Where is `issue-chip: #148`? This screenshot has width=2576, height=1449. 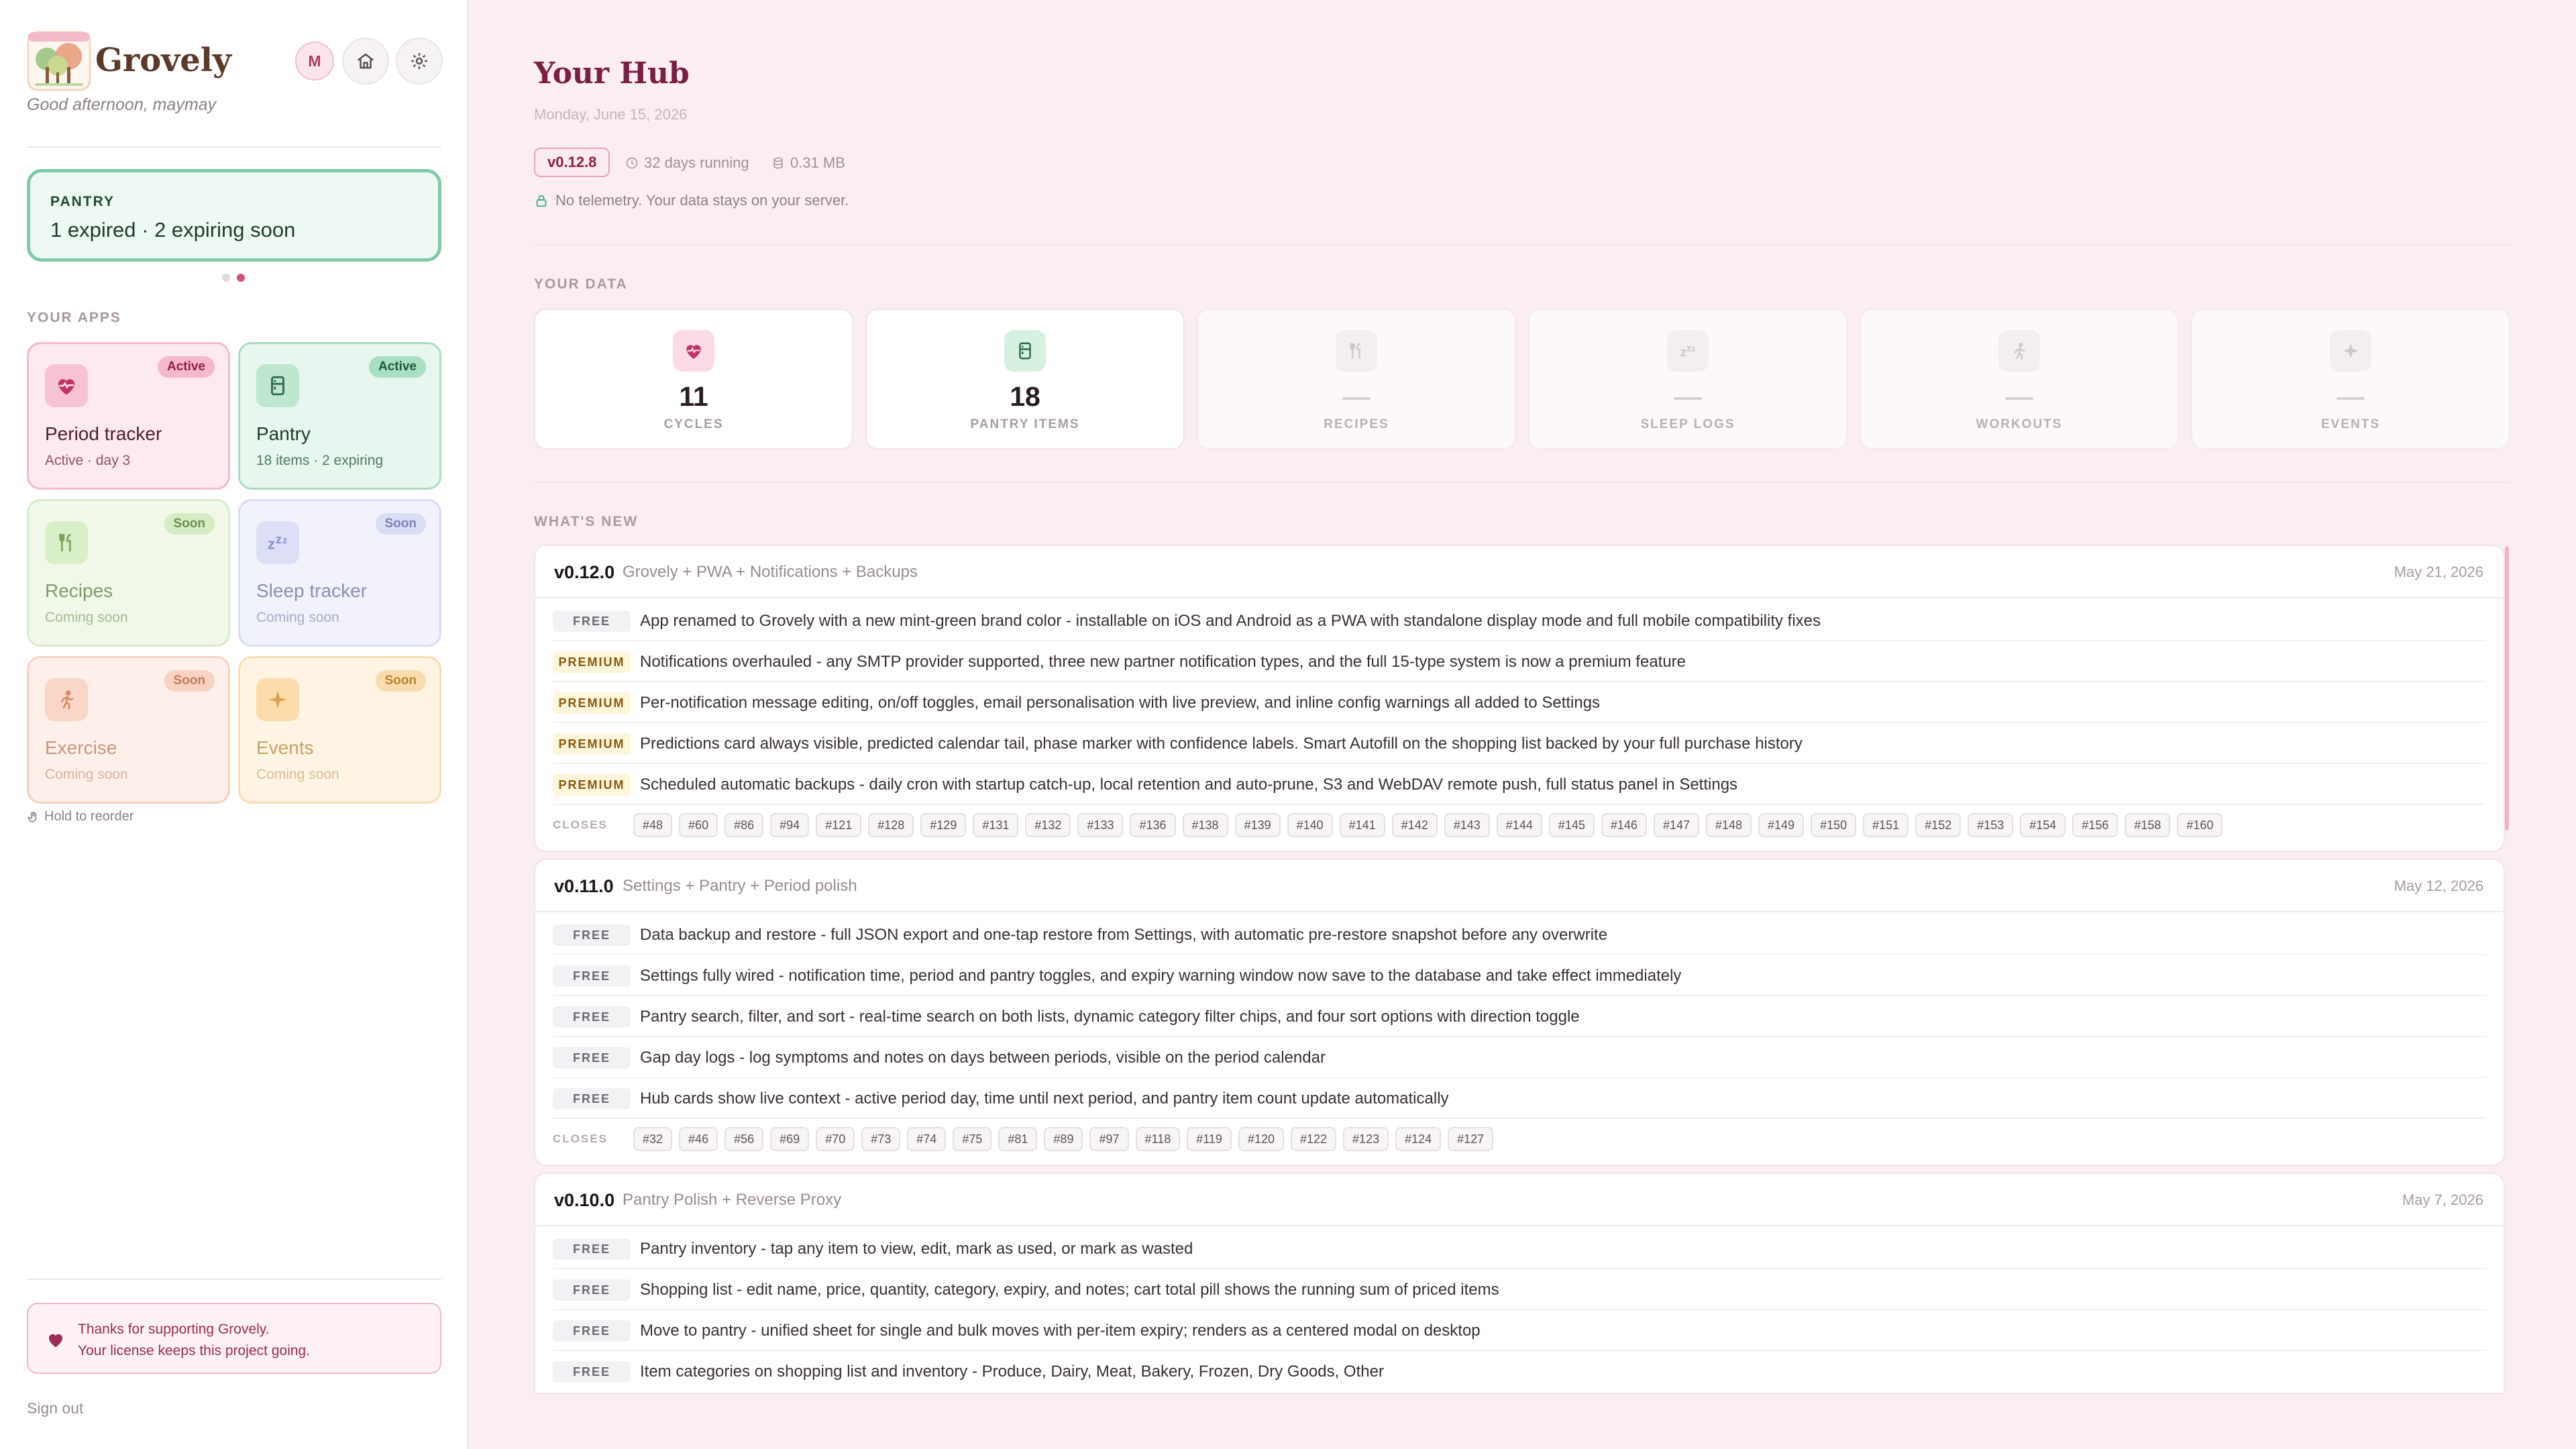 issue-chip: #148 is located at coordinates (1728, 825).